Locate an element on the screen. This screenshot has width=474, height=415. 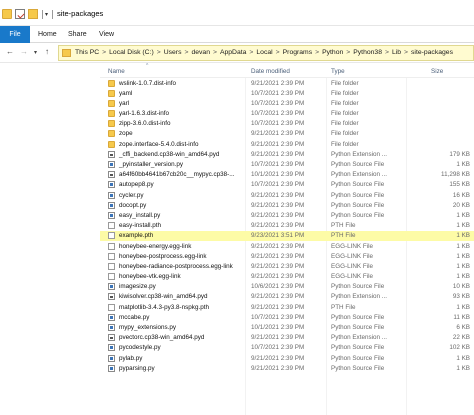
tab-view: View is located at coordinates (106, 34).